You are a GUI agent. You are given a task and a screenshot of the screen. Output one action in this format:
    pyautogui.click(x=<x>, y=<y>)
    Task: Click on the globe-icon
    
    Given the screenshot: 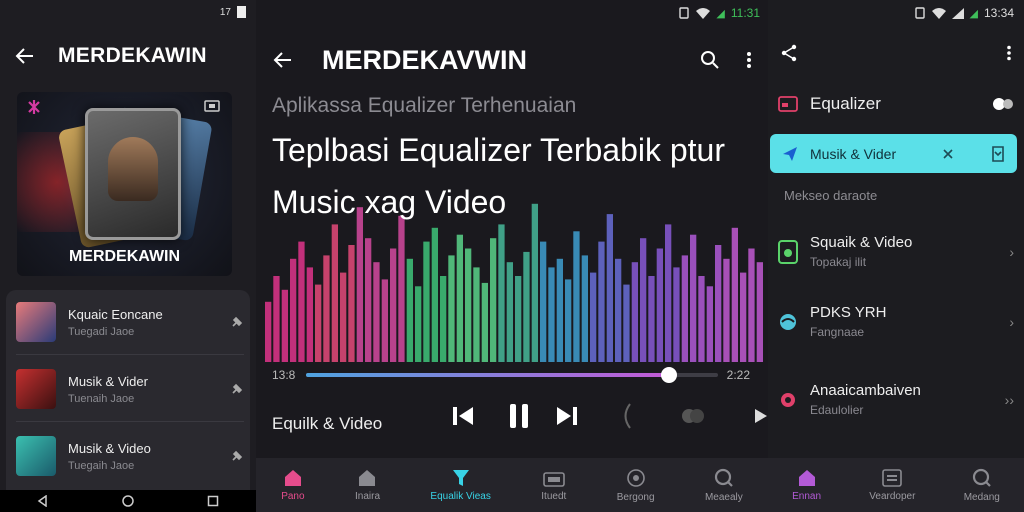 What is the action you would take?
    pyautogui.click(x=788, y=322)
    